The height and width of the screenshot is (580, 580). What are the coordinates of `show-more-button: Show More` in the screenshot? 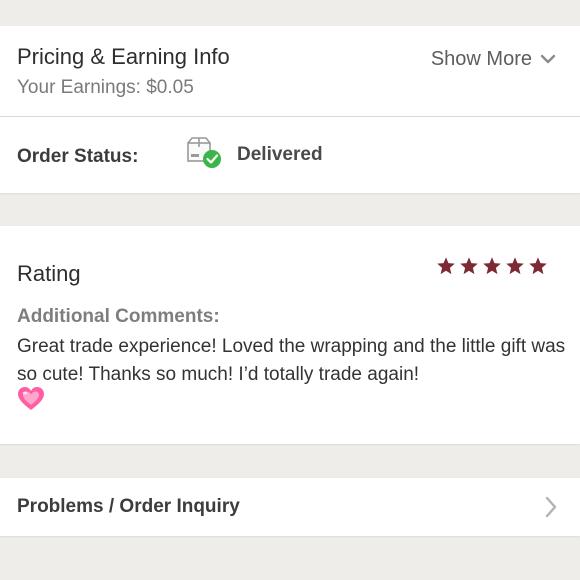 It's located at (493, 59).